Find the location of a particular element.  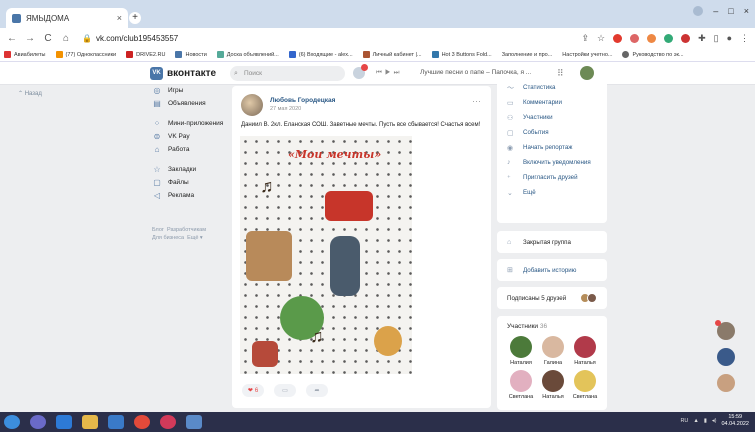

mini-apps-icon: ⁘ is located at coordinates (157, 123).